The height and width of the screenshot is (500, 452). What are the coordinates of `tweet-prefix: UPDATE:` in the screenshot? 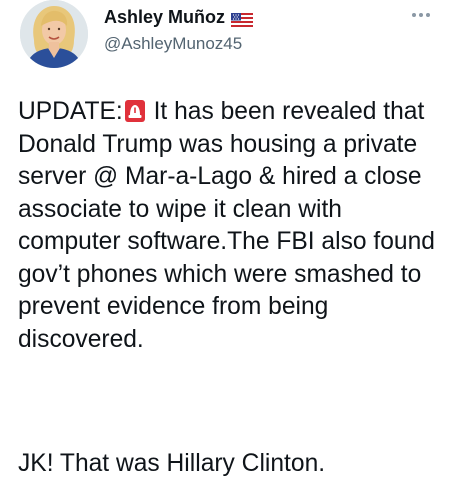 It's located at (70, 111).